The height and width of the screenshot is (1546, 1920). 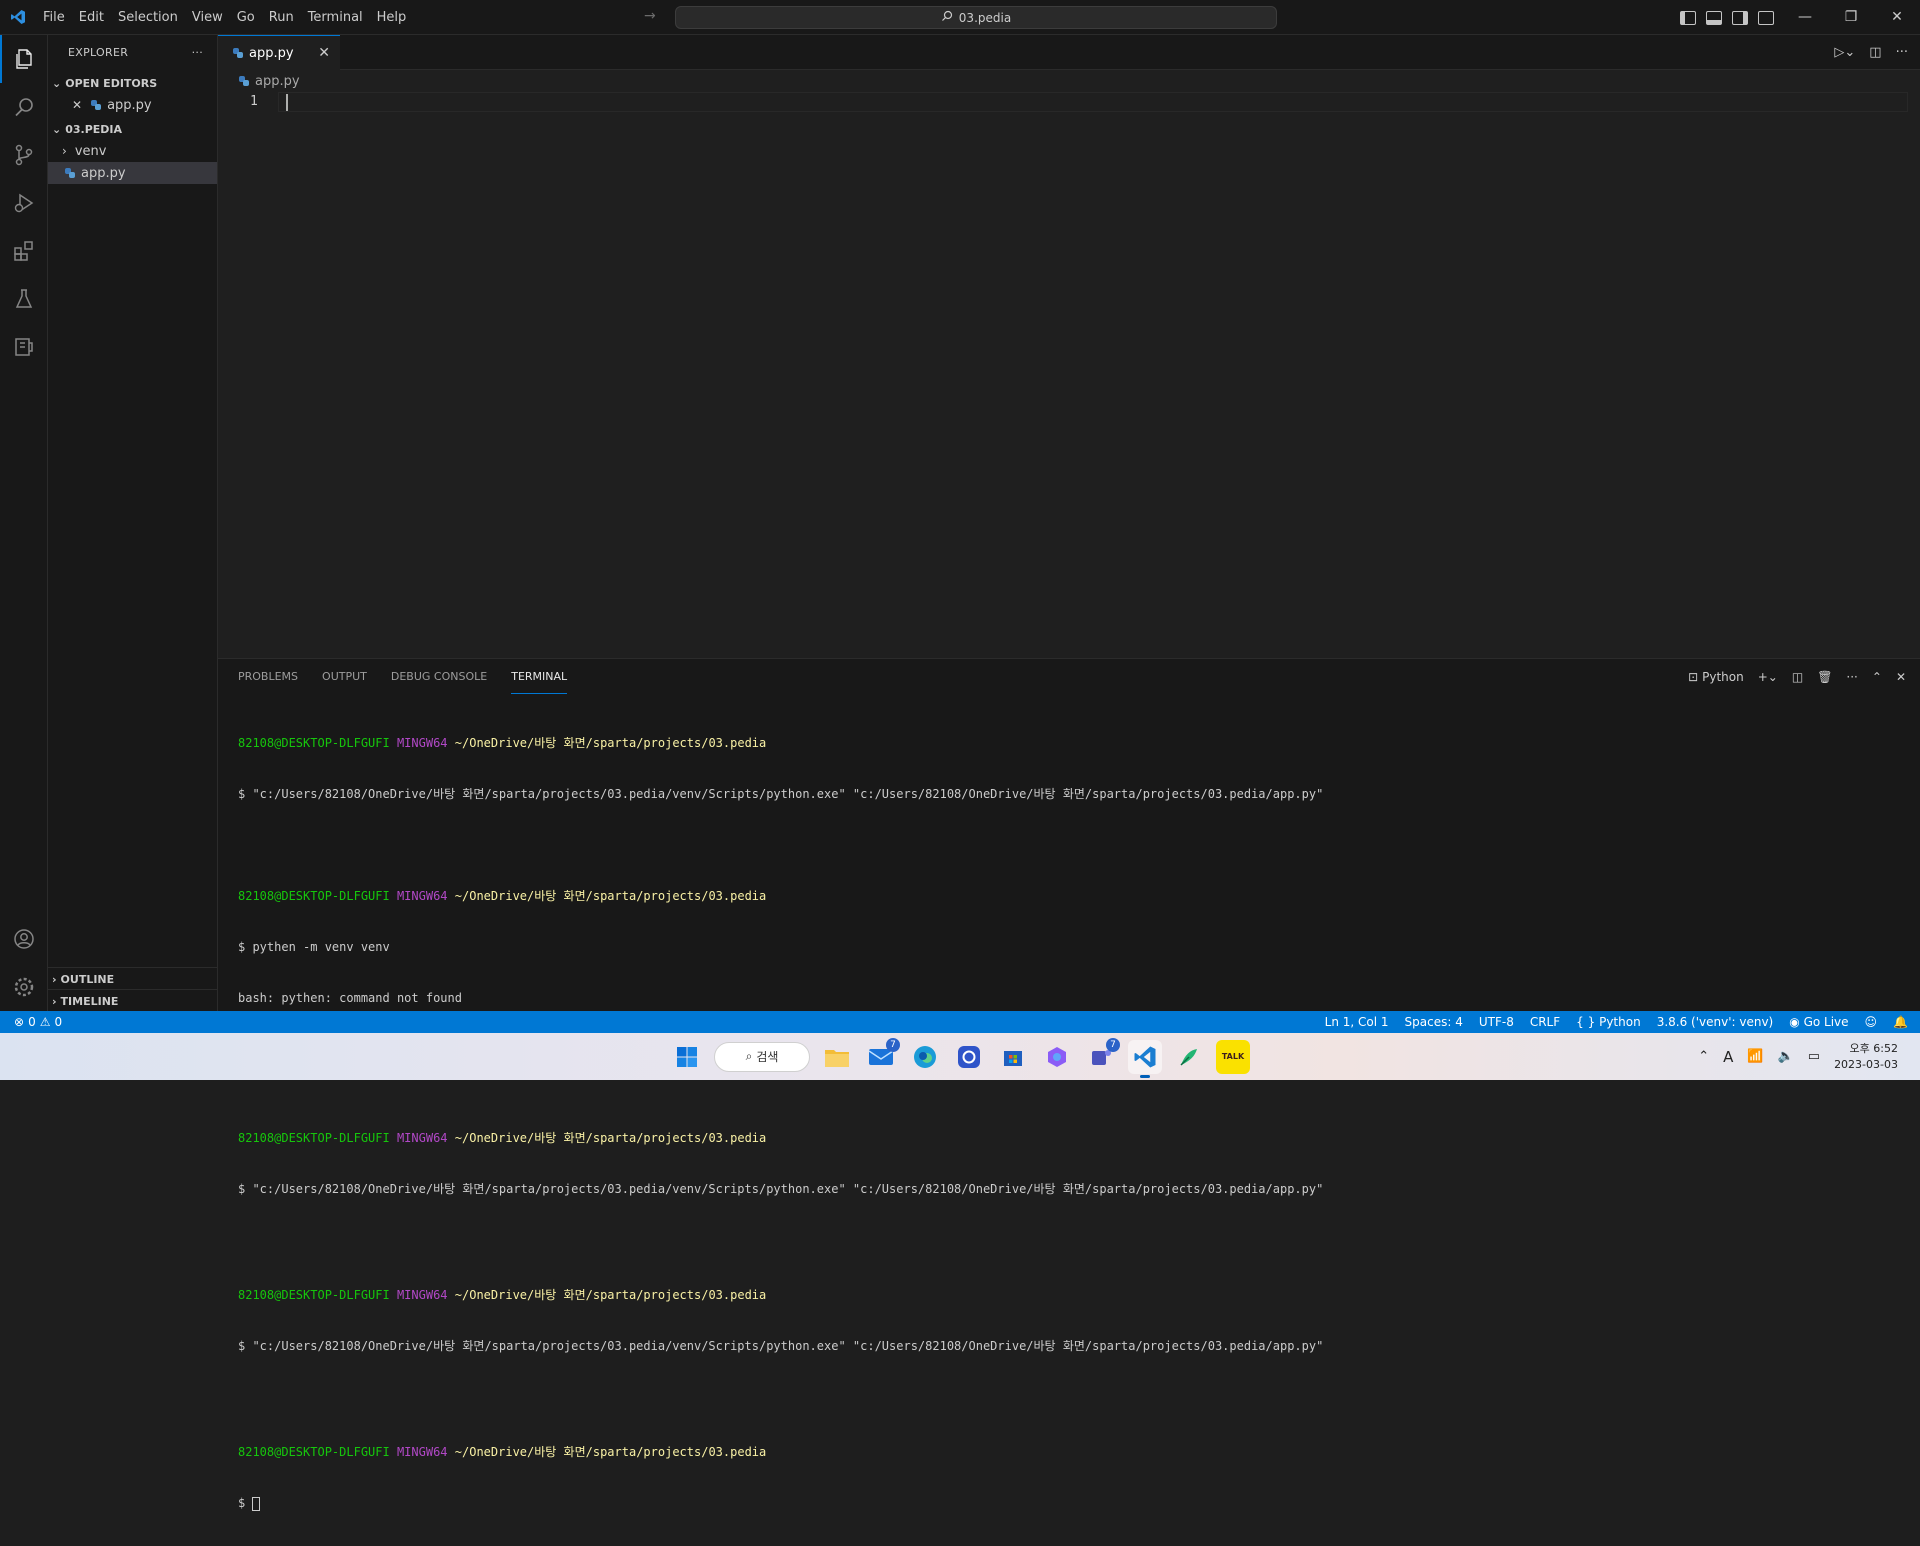 I want to click on close-tab-icon: ✕, so click(x=324, y=53).